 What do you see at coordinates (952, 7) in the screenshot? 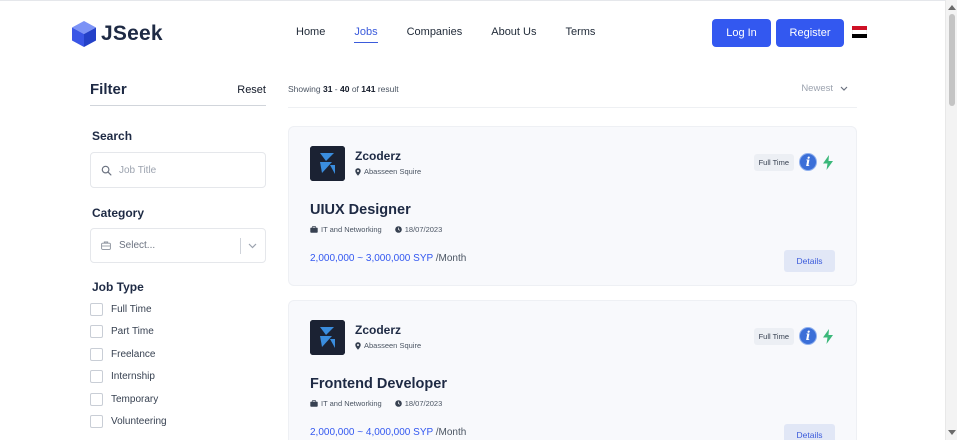
I see `scroll-up-arrow-icon` at bounding box center [952, 7].